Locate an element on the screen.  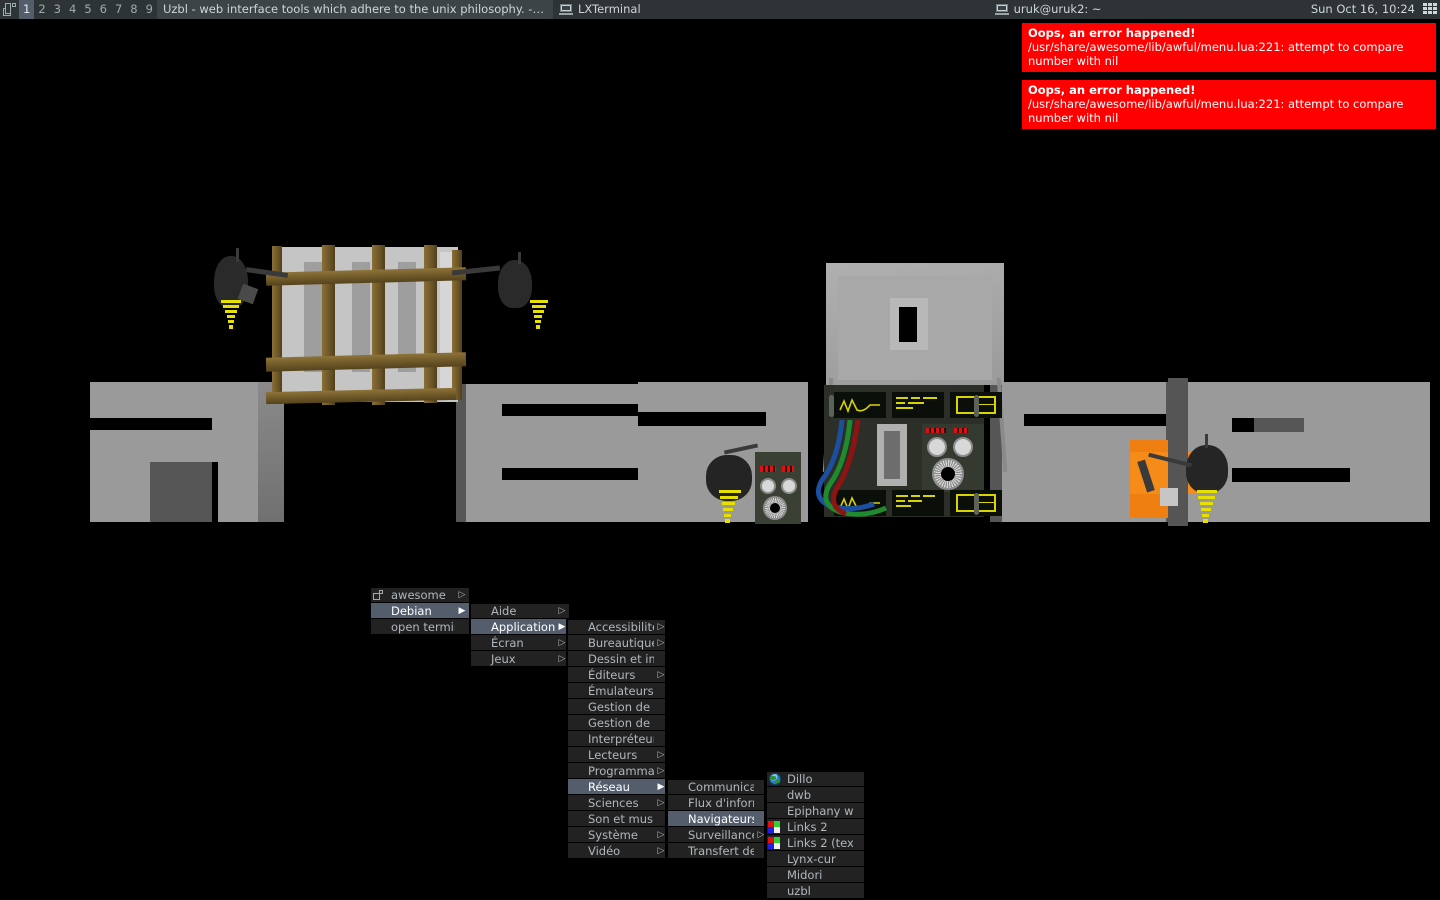
menu-item-midori: Midori is located at coordinates (815, 875).